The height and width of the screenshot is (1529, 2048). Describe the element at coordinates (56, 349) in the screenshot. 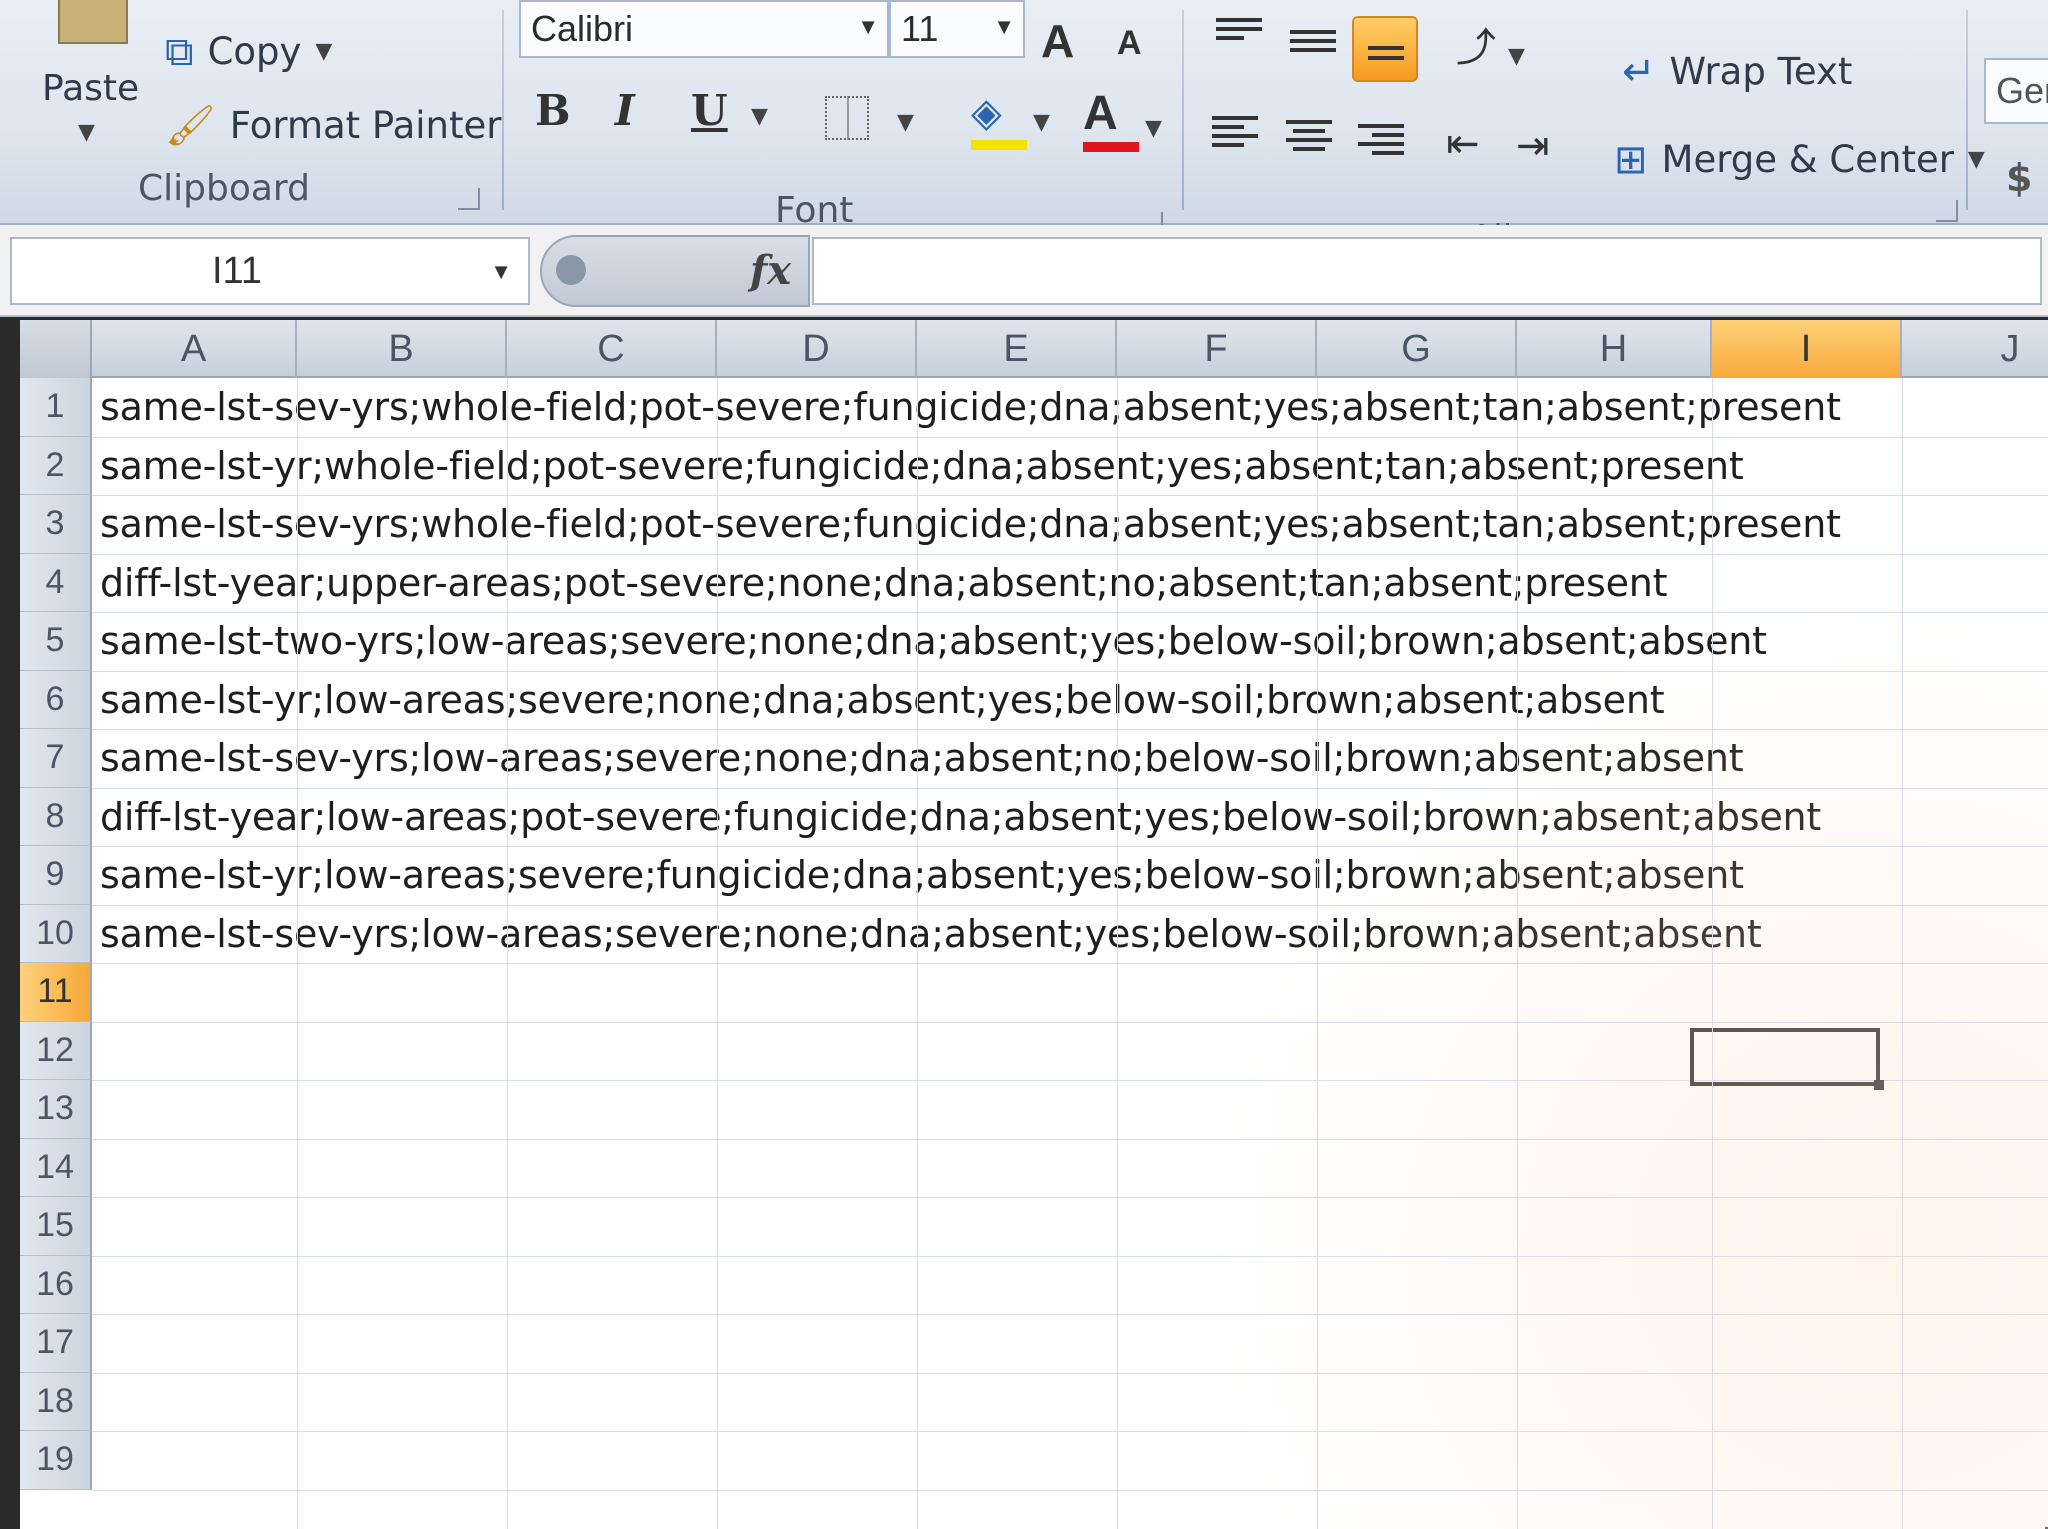

I see `select-all-button` at that location.